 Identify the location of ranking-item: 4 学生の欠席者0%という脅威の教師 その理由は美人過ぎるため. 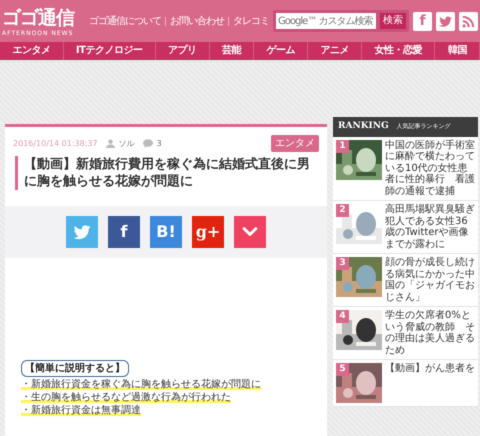
(405, 333).